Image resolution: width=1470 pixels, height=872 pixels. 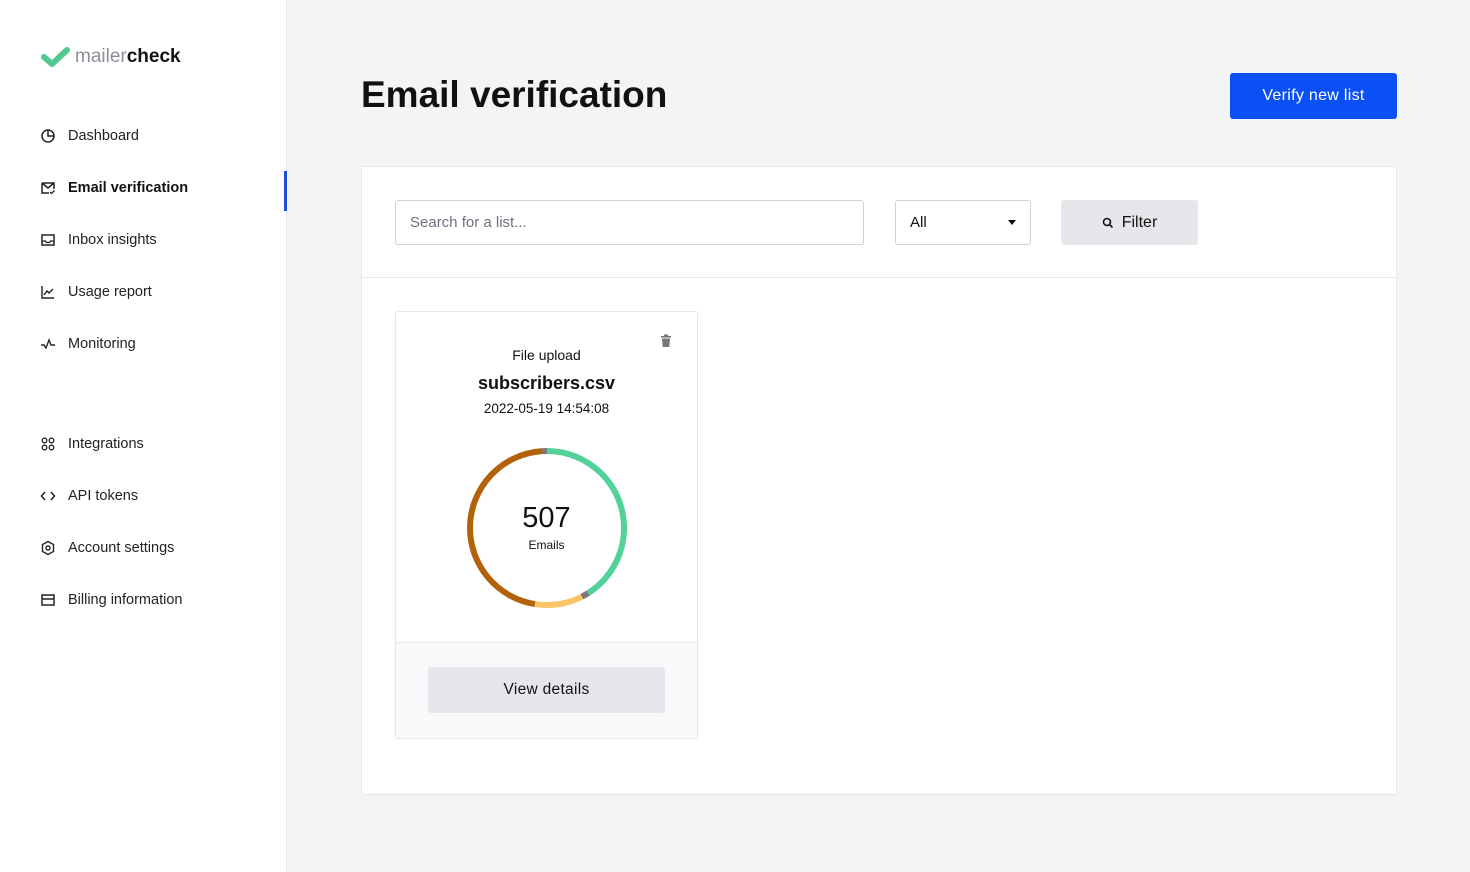 I want to click on activity-icon, so click(x=48, y=344).